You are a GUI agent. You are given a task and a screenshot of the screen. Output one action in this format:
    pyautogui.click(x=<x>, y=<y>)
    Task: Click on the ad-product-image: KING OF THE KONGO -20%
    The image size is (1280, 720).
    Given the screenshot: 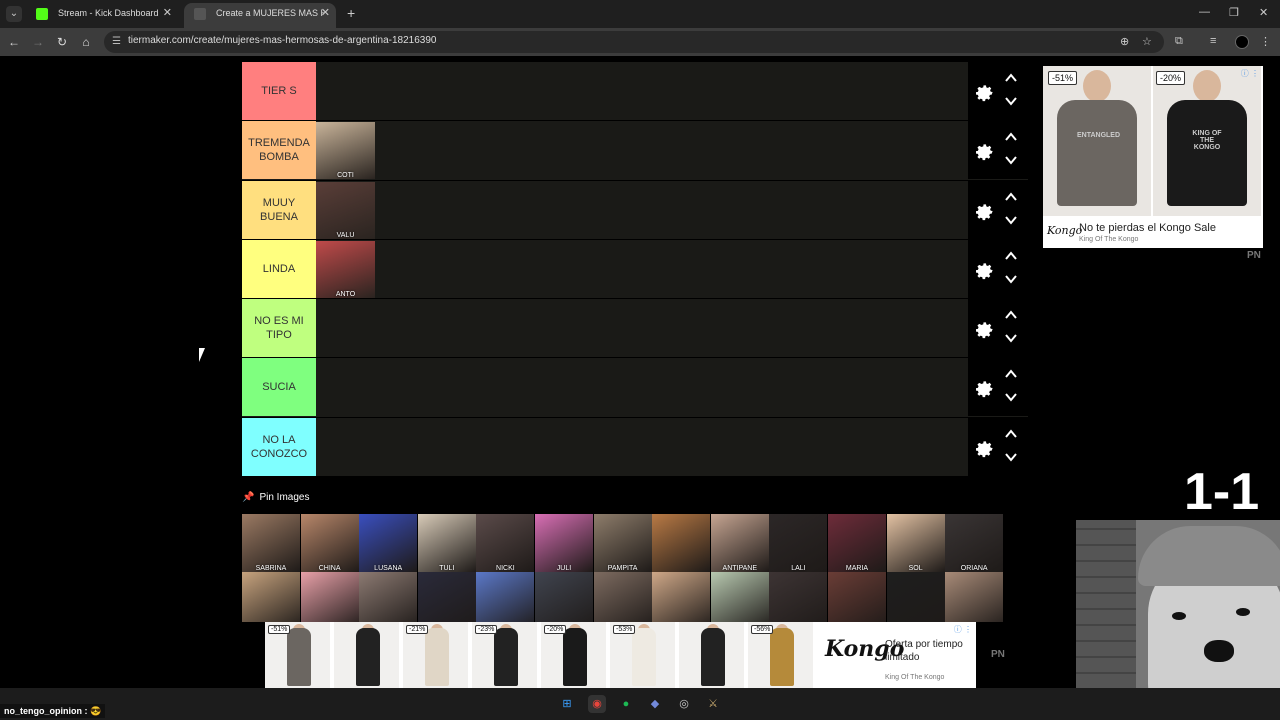 What is the action you would take?
    pyautogui.click(x=1207, y=141)
    